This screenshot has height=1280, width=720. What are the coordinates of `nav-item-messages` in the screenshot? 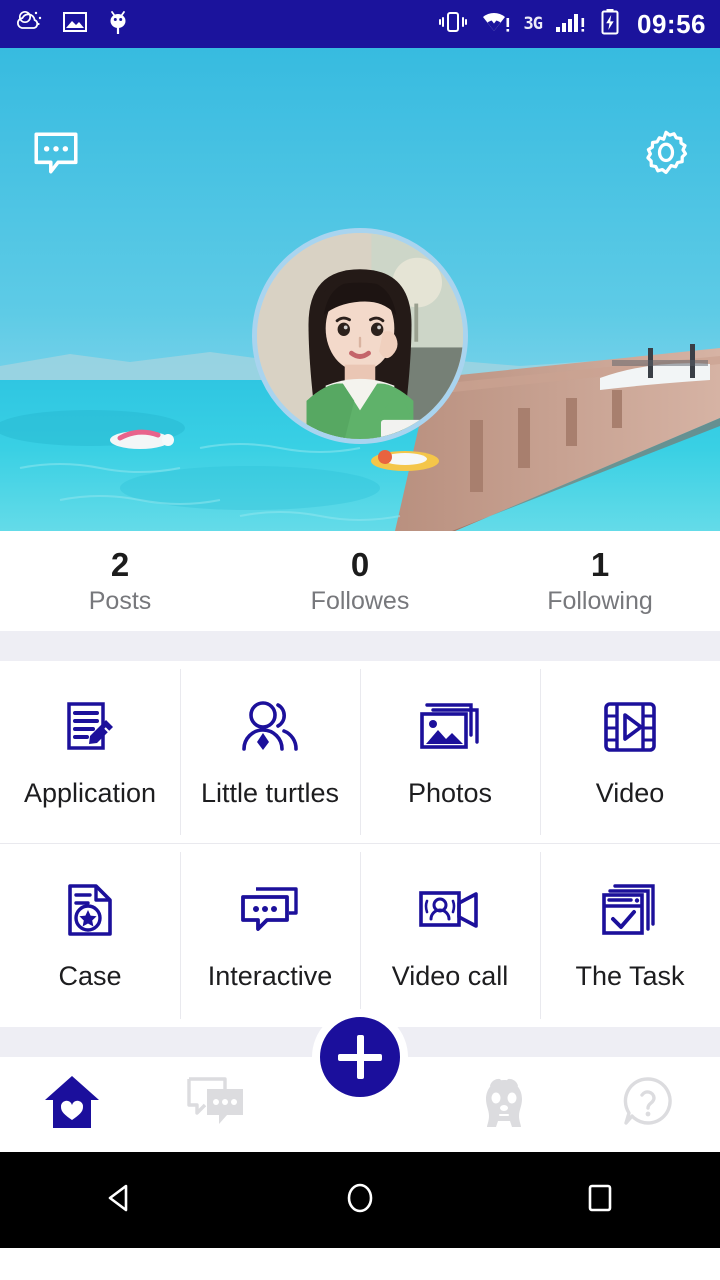 It's located at (216, 1104).